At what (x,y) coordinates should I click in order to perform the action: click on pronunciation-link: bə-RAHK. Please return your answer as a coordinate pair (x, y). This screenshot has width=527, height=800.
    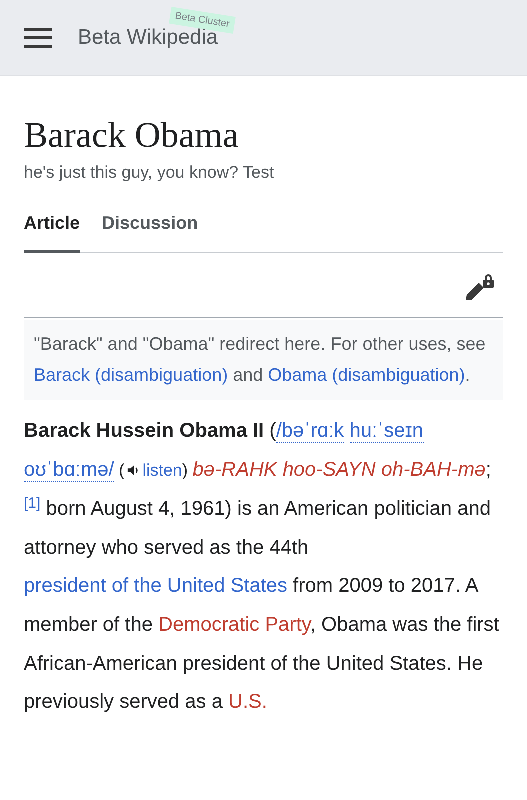
    Looking at the image, I should click on (235, 469).